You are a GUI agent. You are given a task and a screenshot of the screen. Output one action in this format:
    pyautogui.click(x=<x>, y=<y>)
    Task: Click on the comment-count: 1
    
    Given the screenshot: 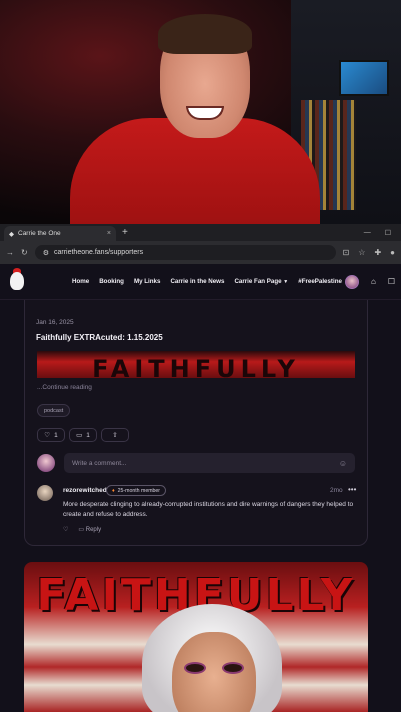 What is the action you would take?
    pyautogui.click(x=88, y=435)
    